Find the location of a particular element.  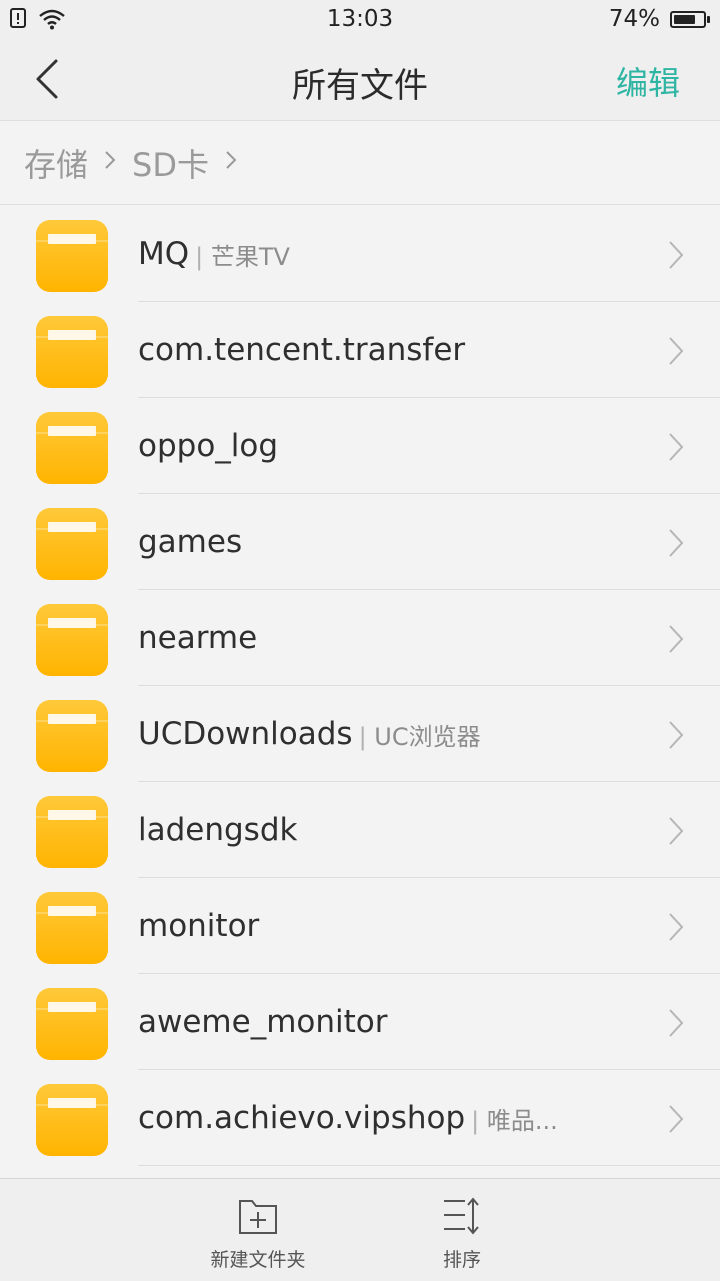

breadcrumb: 存储 SD卡 is located at coordinates (360, 163).